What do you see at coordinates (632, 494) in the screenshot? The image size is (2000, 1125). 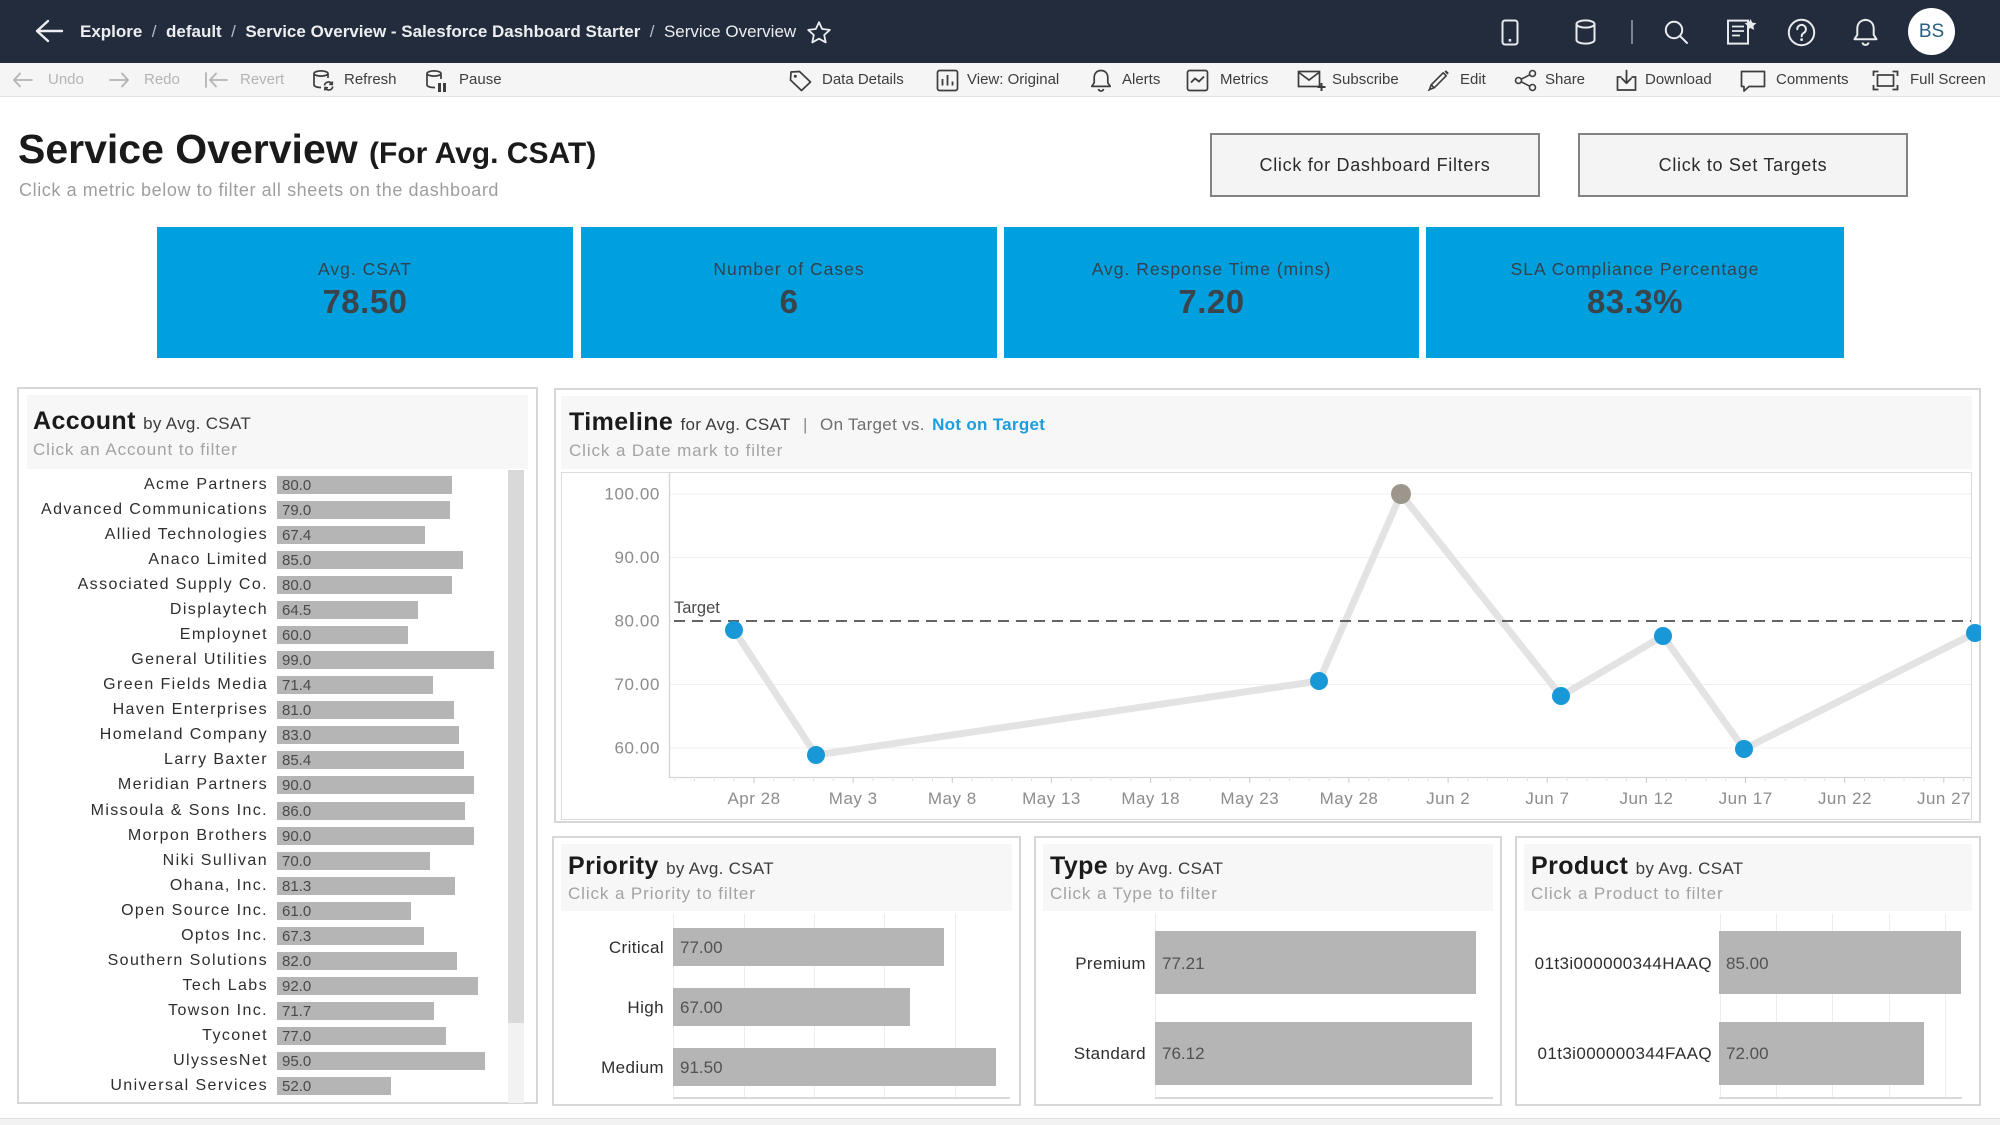 I see `svg-text: 100.00` at bounding box center [632, 494].